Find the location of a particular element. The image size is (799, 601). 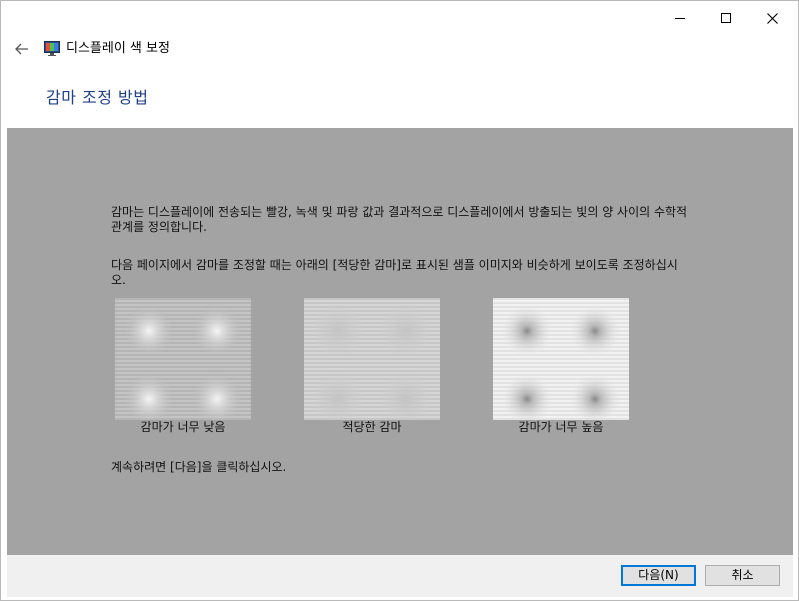

gamma-ok-sample-image is located at coordinates (372, 359).